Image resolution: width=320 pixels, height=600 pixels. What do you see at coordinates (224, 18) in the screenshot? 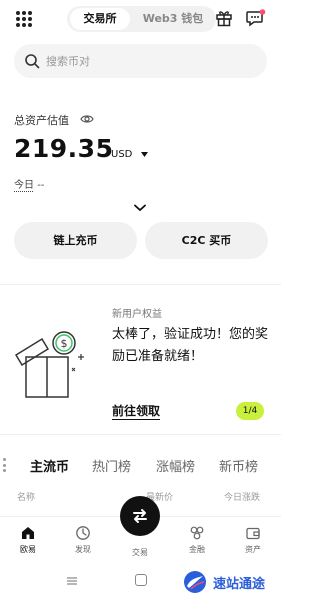
I see `gift-icon` at bounding box center [224, 18].